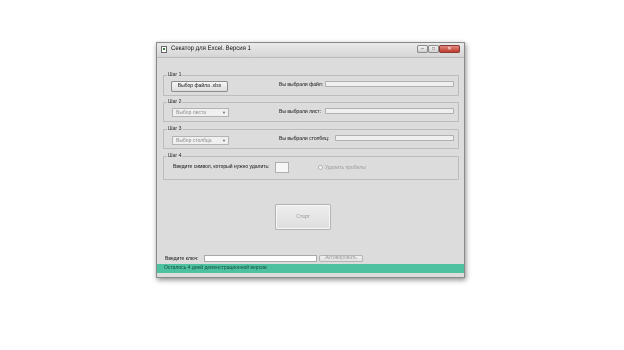 The image size is (624, 350). I want to click on symbol-to-remove-label: Введите символ, который нужно удалить:, so click(221, 167).